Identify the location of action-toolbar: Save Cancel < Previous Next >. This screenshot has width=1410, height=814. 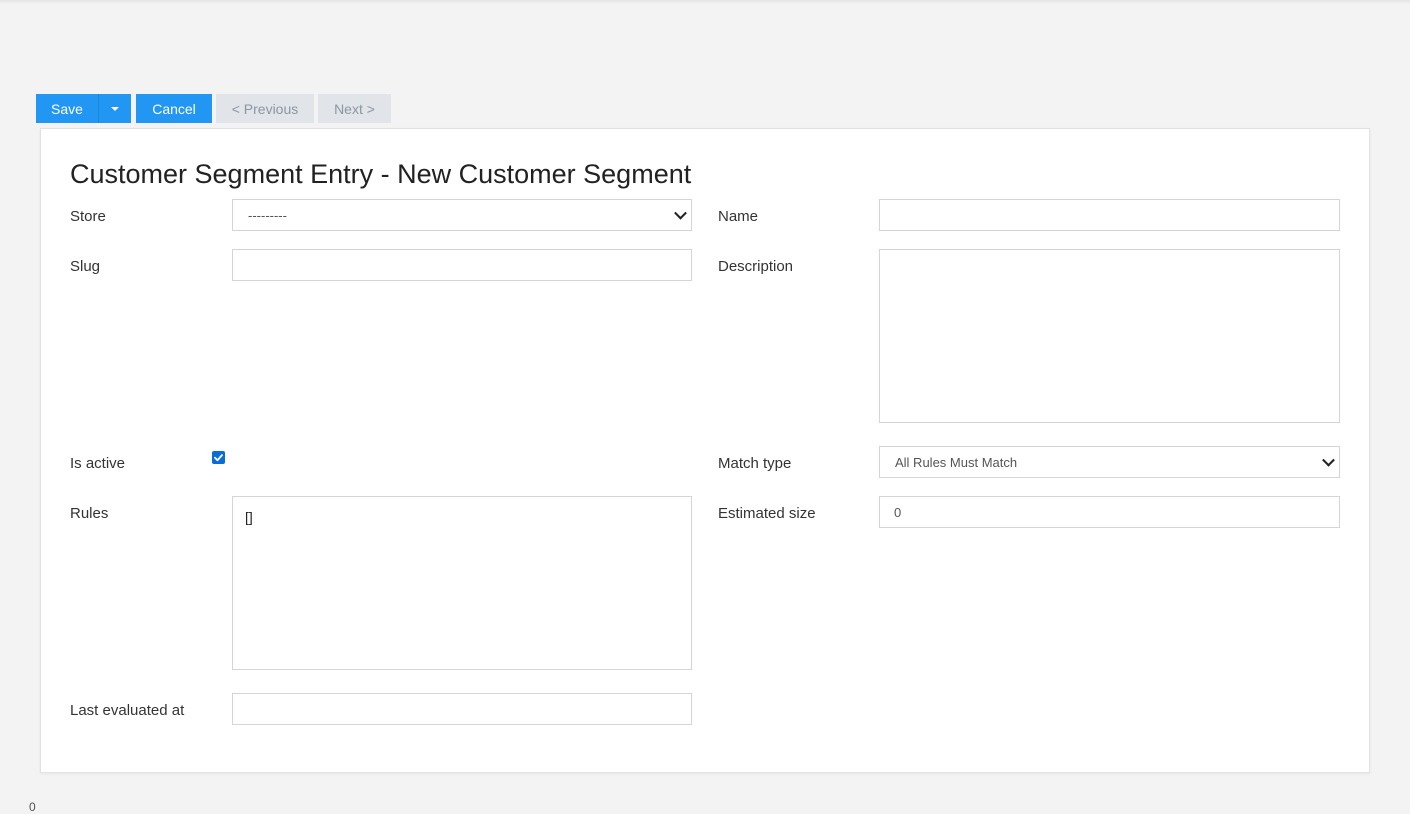
(213, 108).